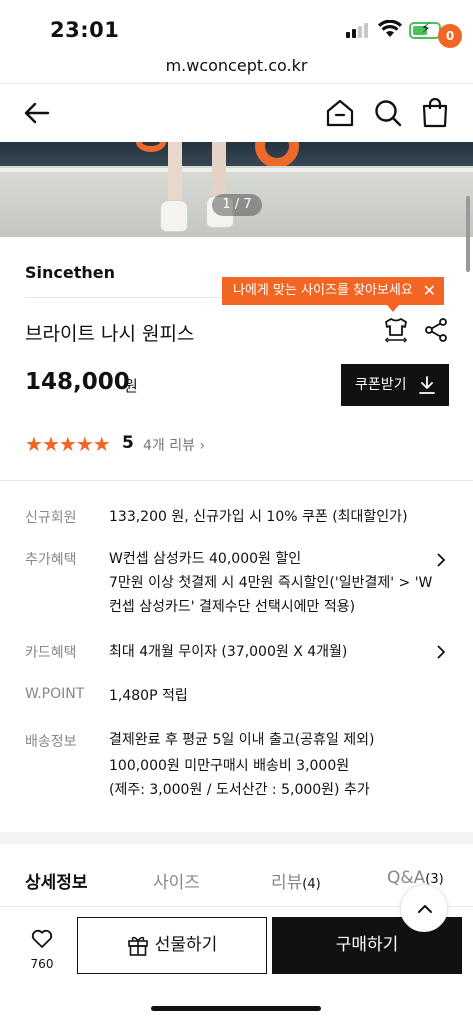 The height and width of the screenshot is (1024, 473). Describe the element at coordinates (236, 838) in the screenshot. I see `section-divider` at that location.